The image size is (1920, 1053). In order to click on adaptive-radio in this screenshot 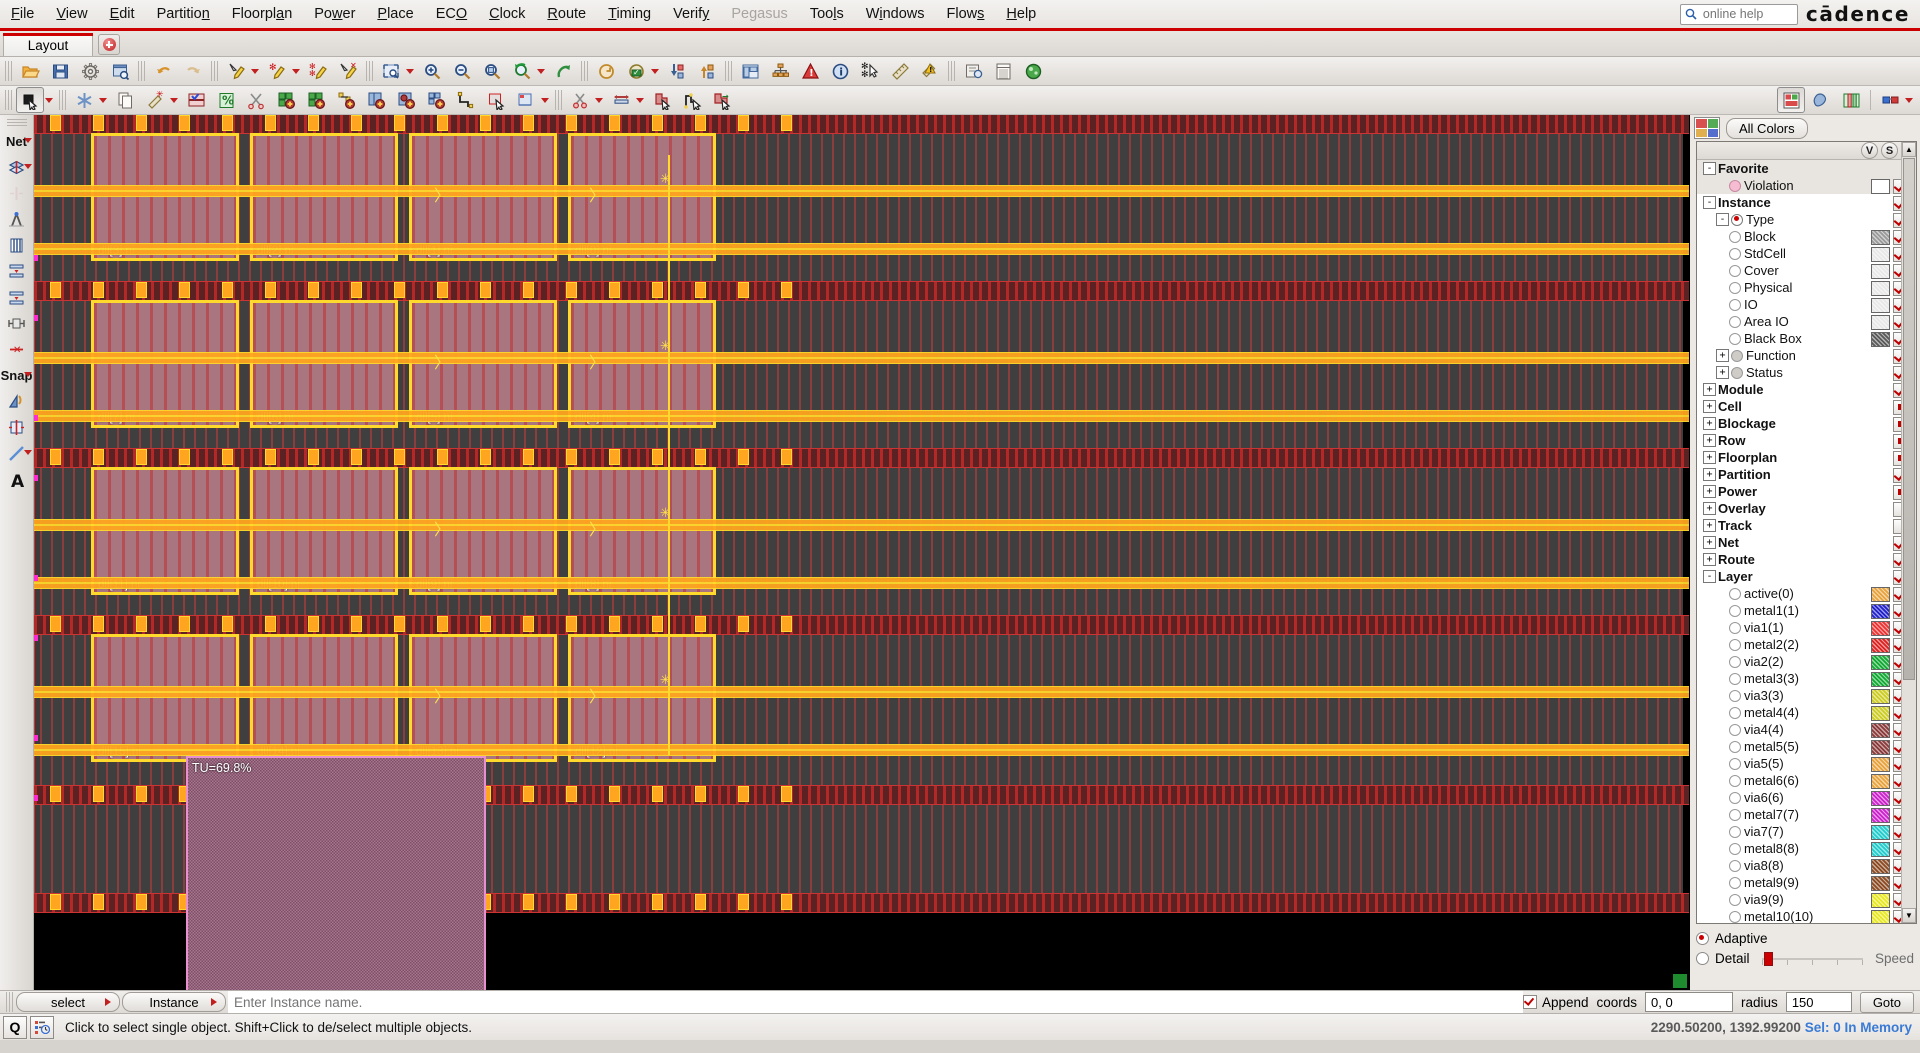, I will do `click(1702, 938)`.